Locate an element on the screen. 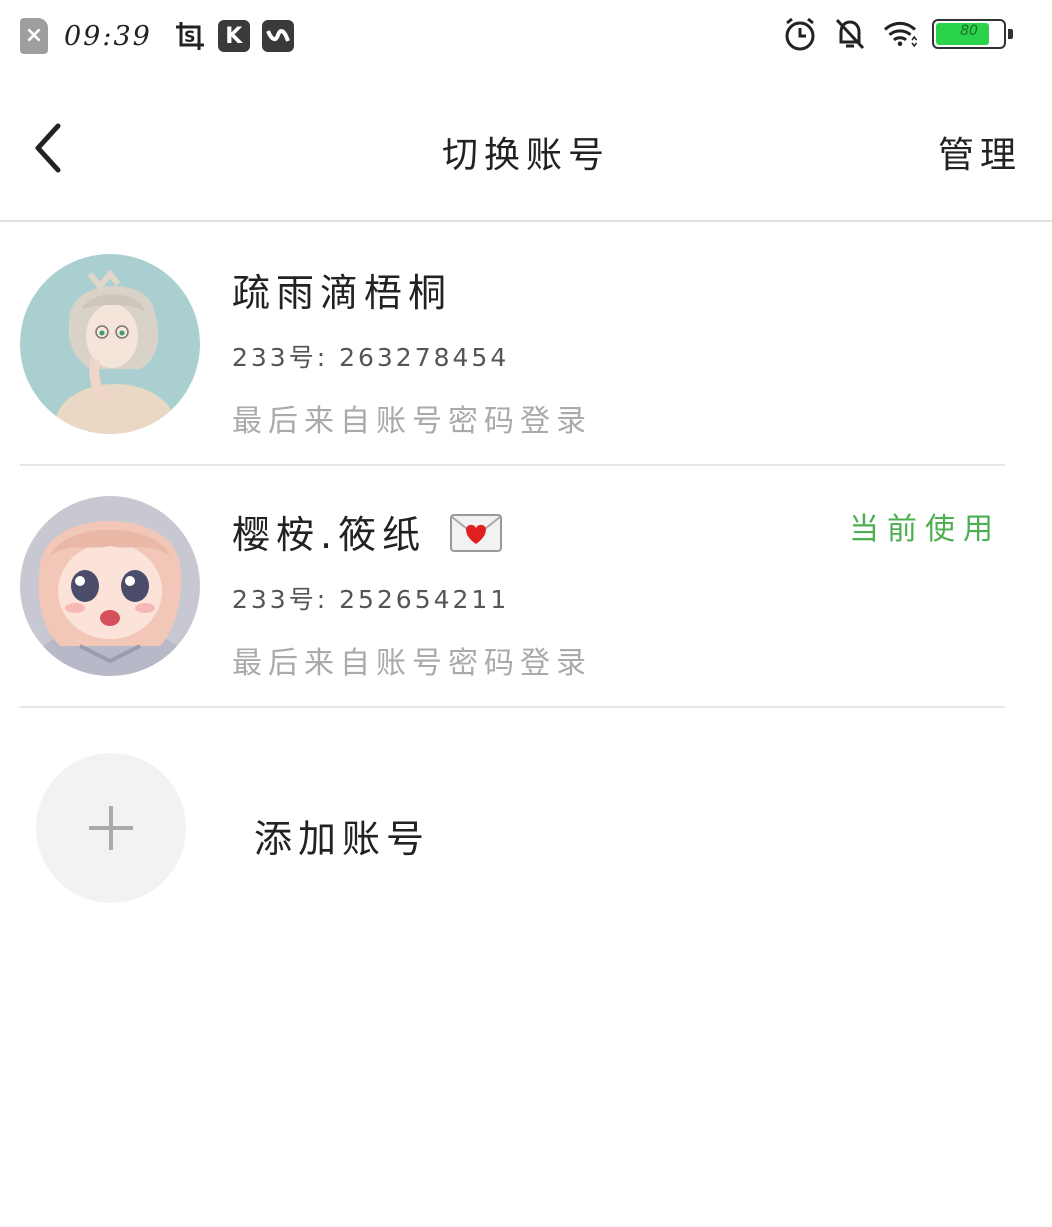 The width and height of the screenshot is (1052, 1227). account-id: 233号: 263278454 is located at coordinates (371, 357).